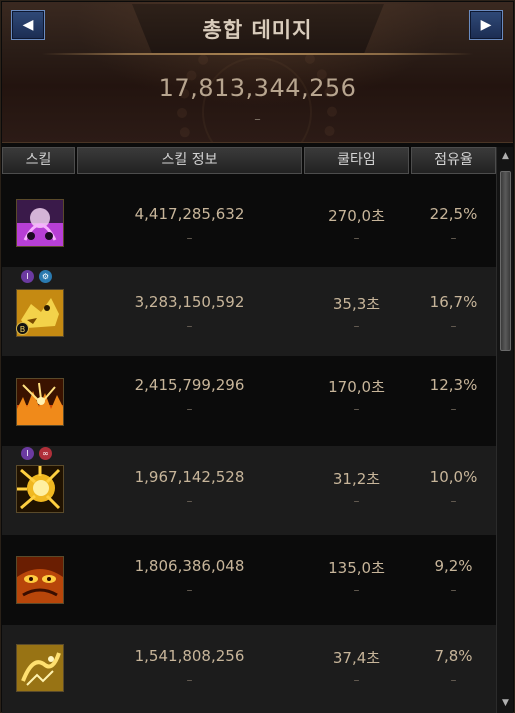  I want to click on skill-share: 22,5%, so click(453, 214).